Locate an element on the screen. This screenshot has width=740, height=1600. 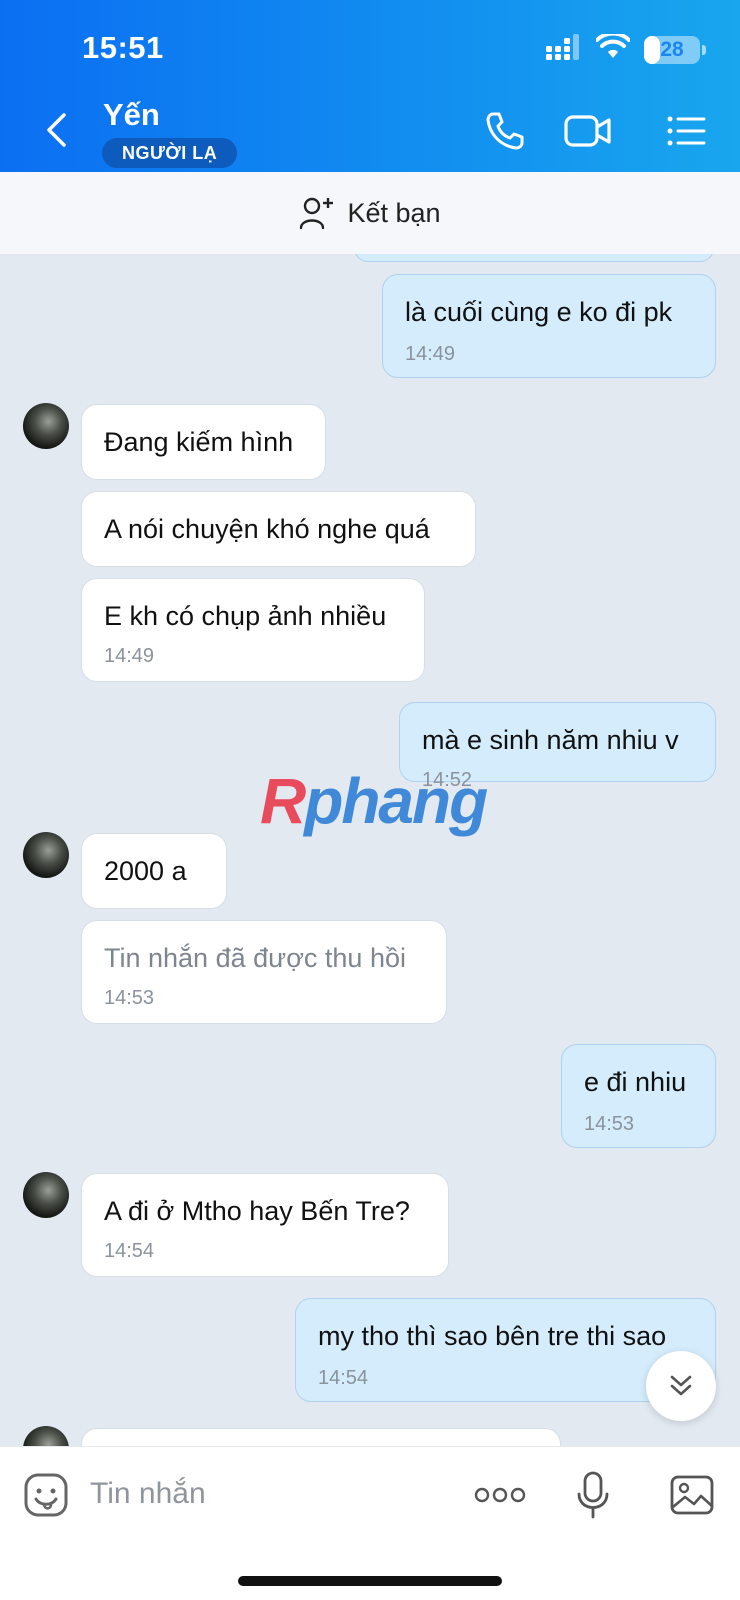
microphone-icon is located at coordinates (593, 1495).